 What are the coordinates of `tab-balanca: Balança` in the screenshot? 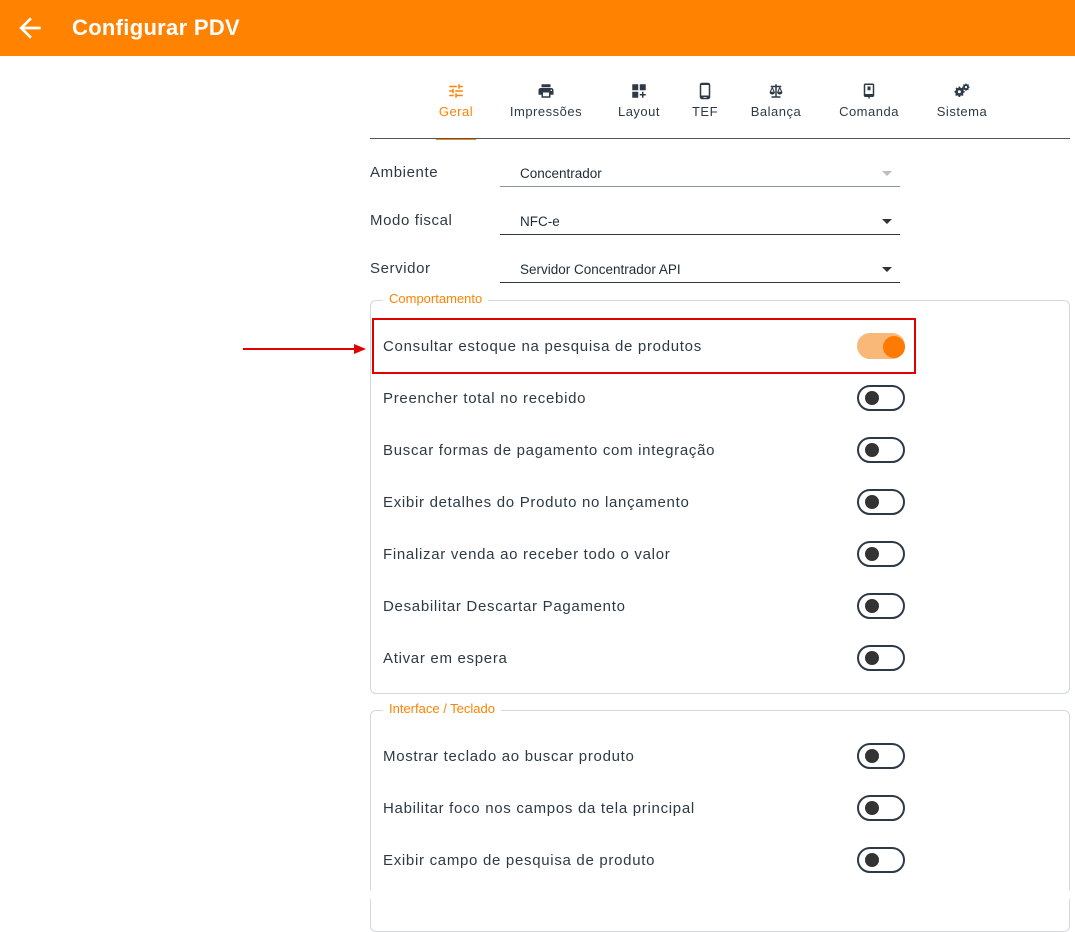 It's located at (776, 111).